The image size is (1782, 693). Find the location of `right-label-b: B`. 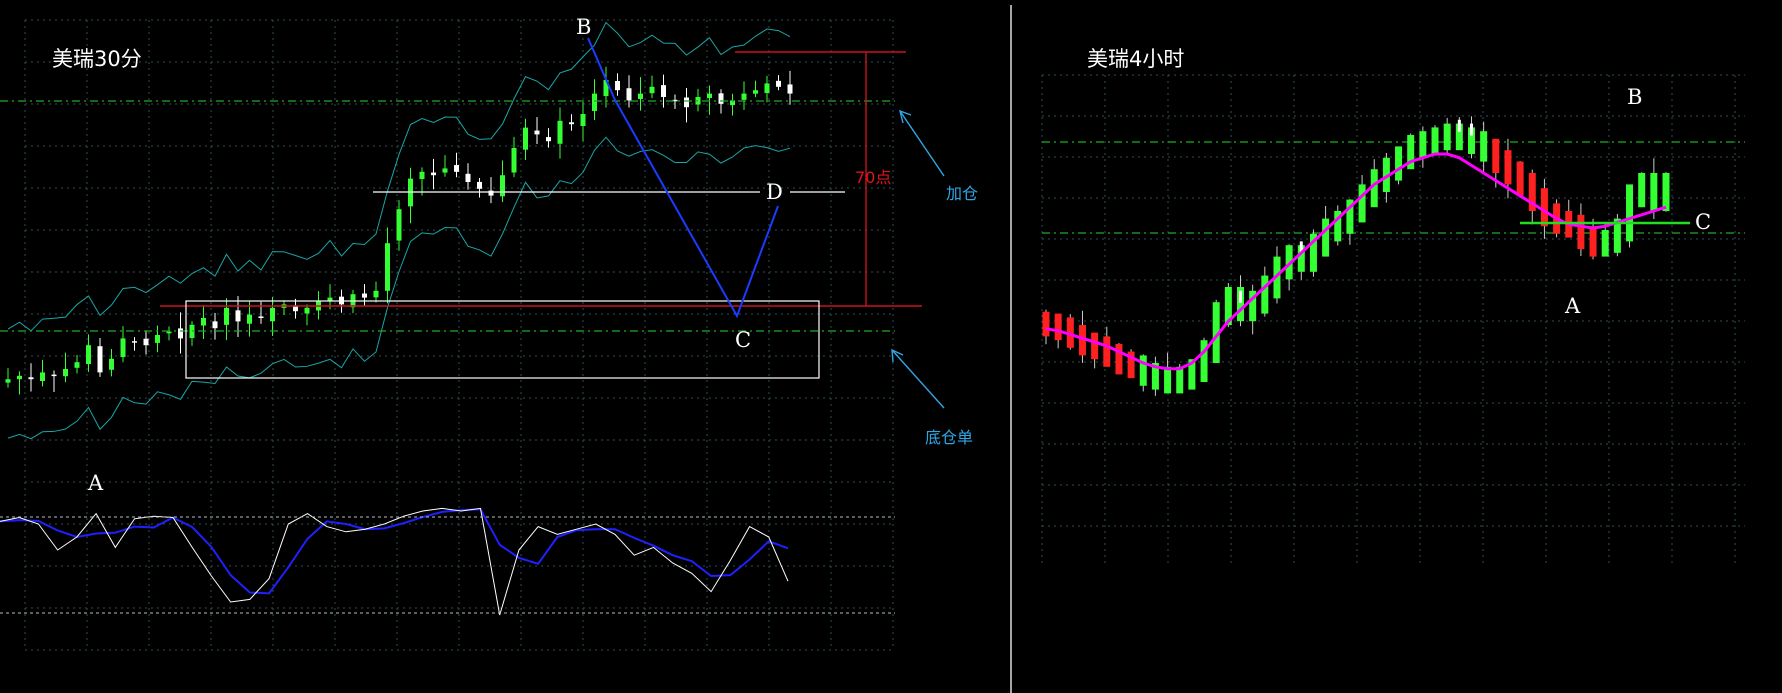

right-label-b: B is located at coordinates (1634, 97).